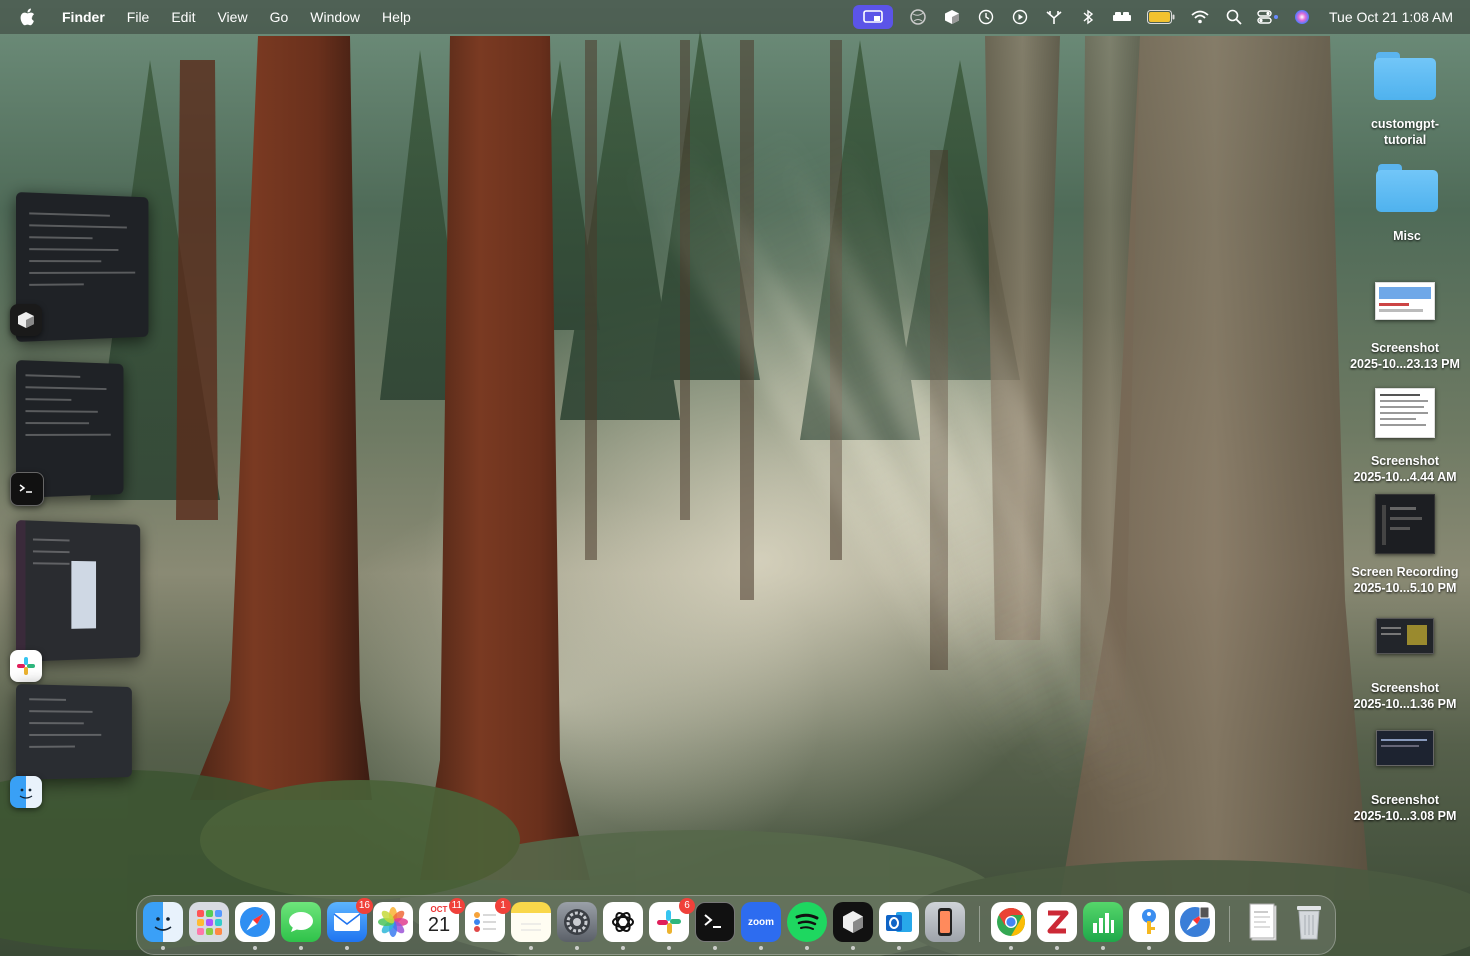 This screenshot has height=956, width=1470. I want to click on label-line: Misc, so click(1407, 236).